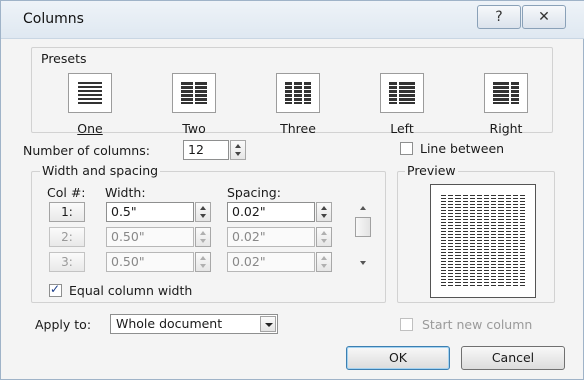  What do you see at coordinates (67, 212) in the screenshot?
I see `col-1-button: 1:` at bounding box center [67, 212].